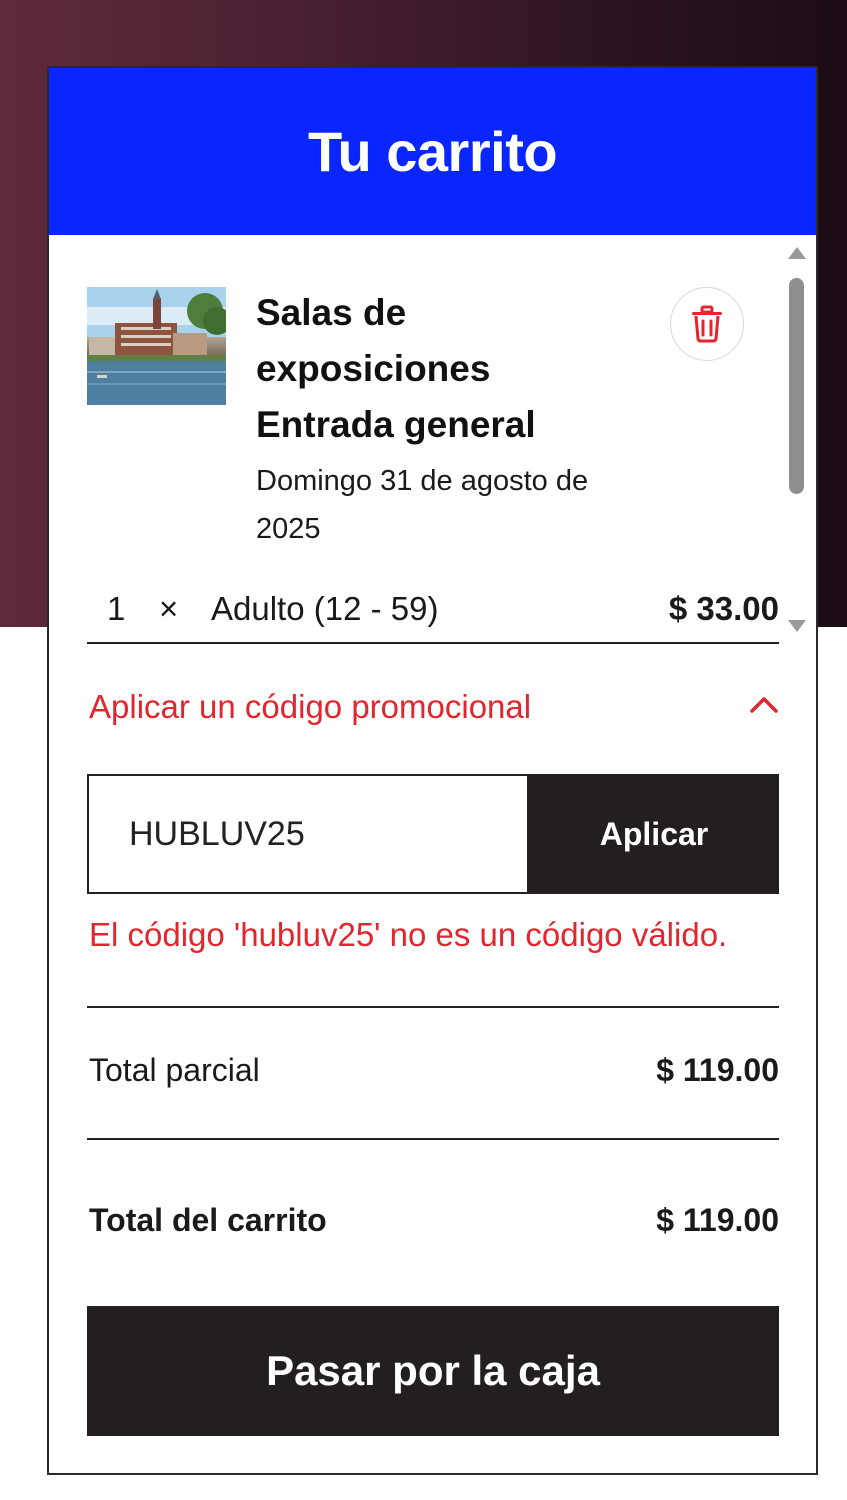 This screenshot has height=1500, width=847. What do you see at coordinates (796, 386) in the screenshot?
I see `scrollbar-thumb` at bounding box center [796, 386].